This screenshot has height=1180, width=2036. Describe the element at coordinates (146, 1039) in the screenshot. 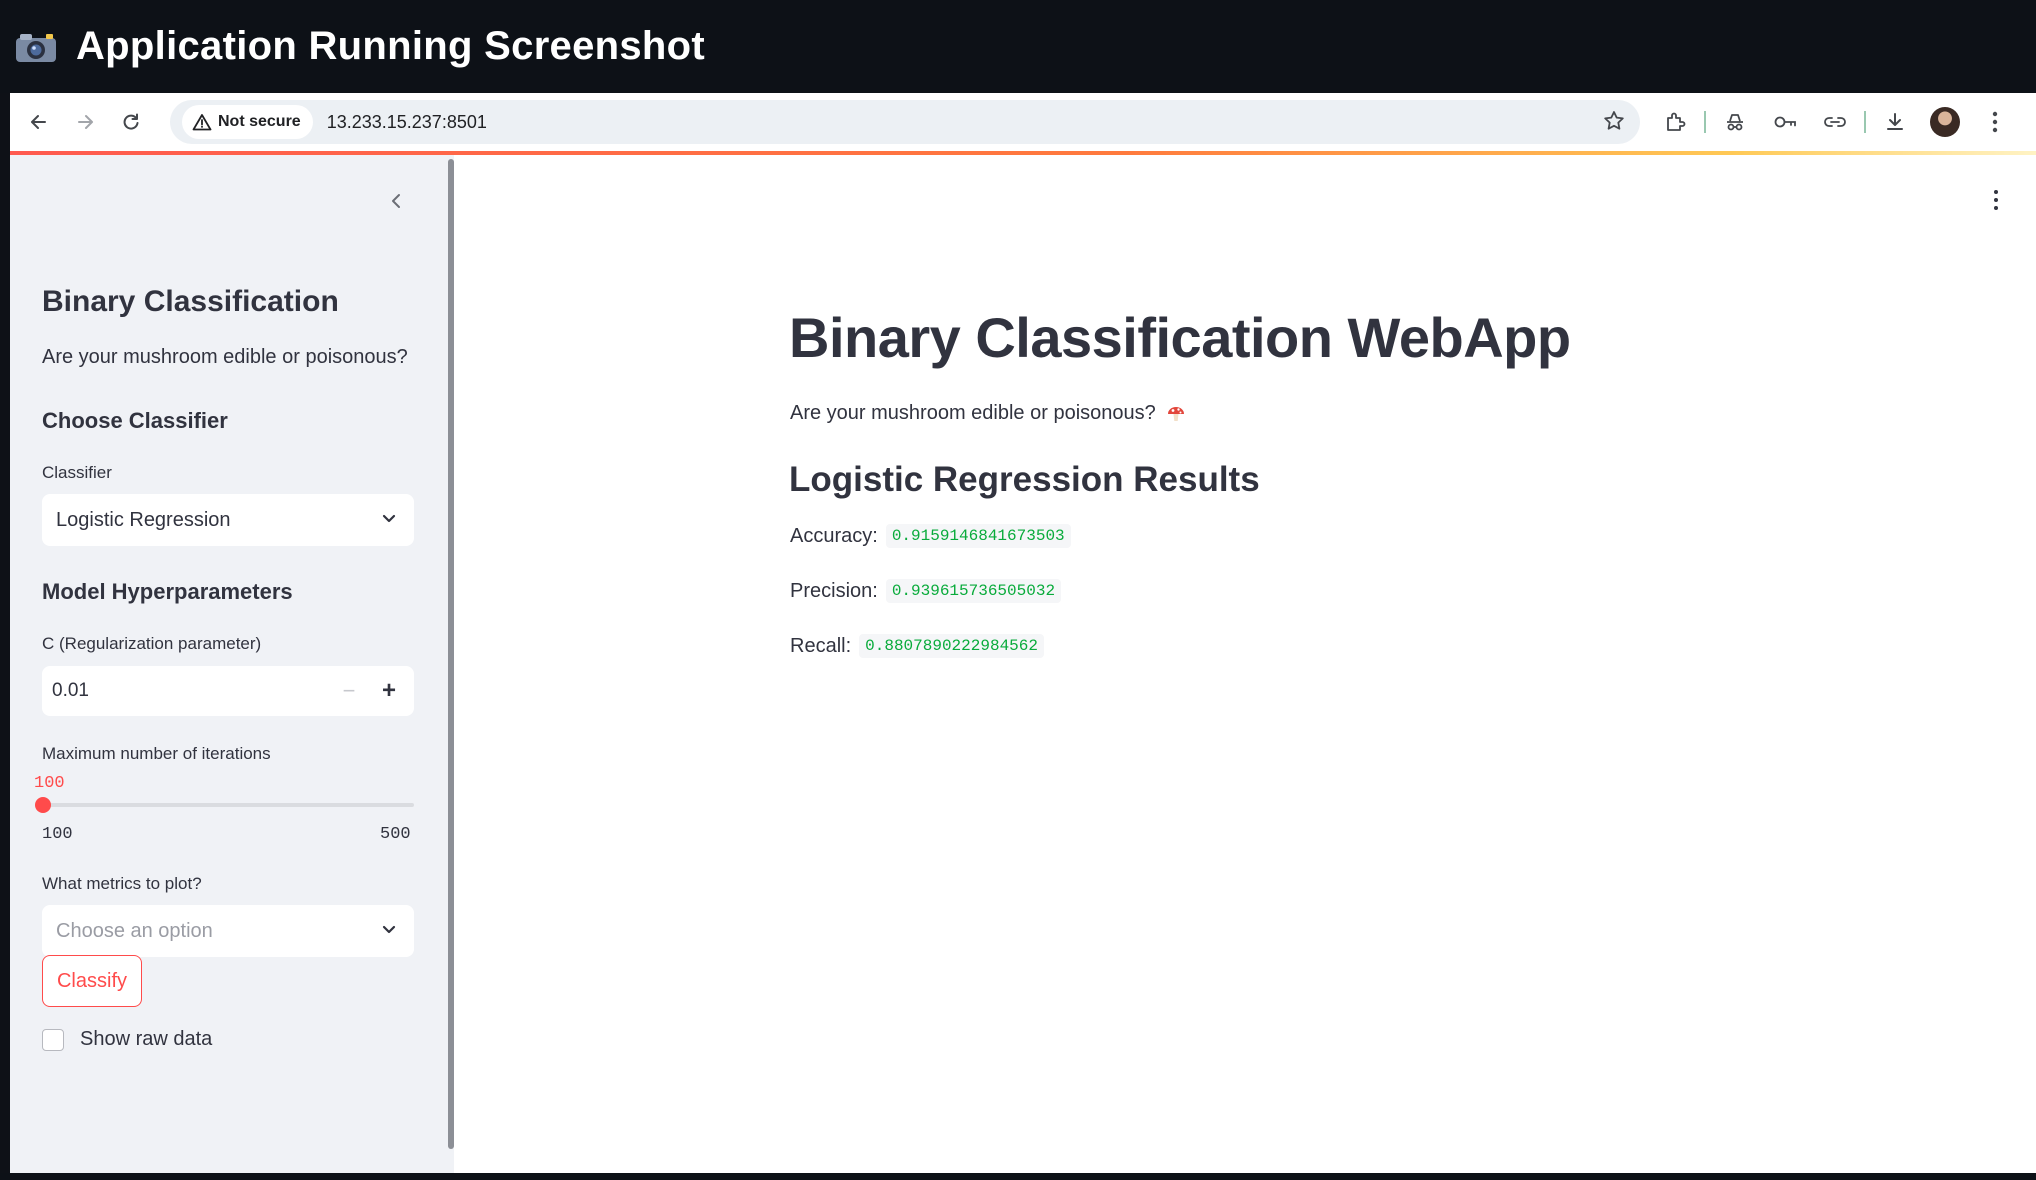

I see `show-raw-data-label: Show raw data` at that location.